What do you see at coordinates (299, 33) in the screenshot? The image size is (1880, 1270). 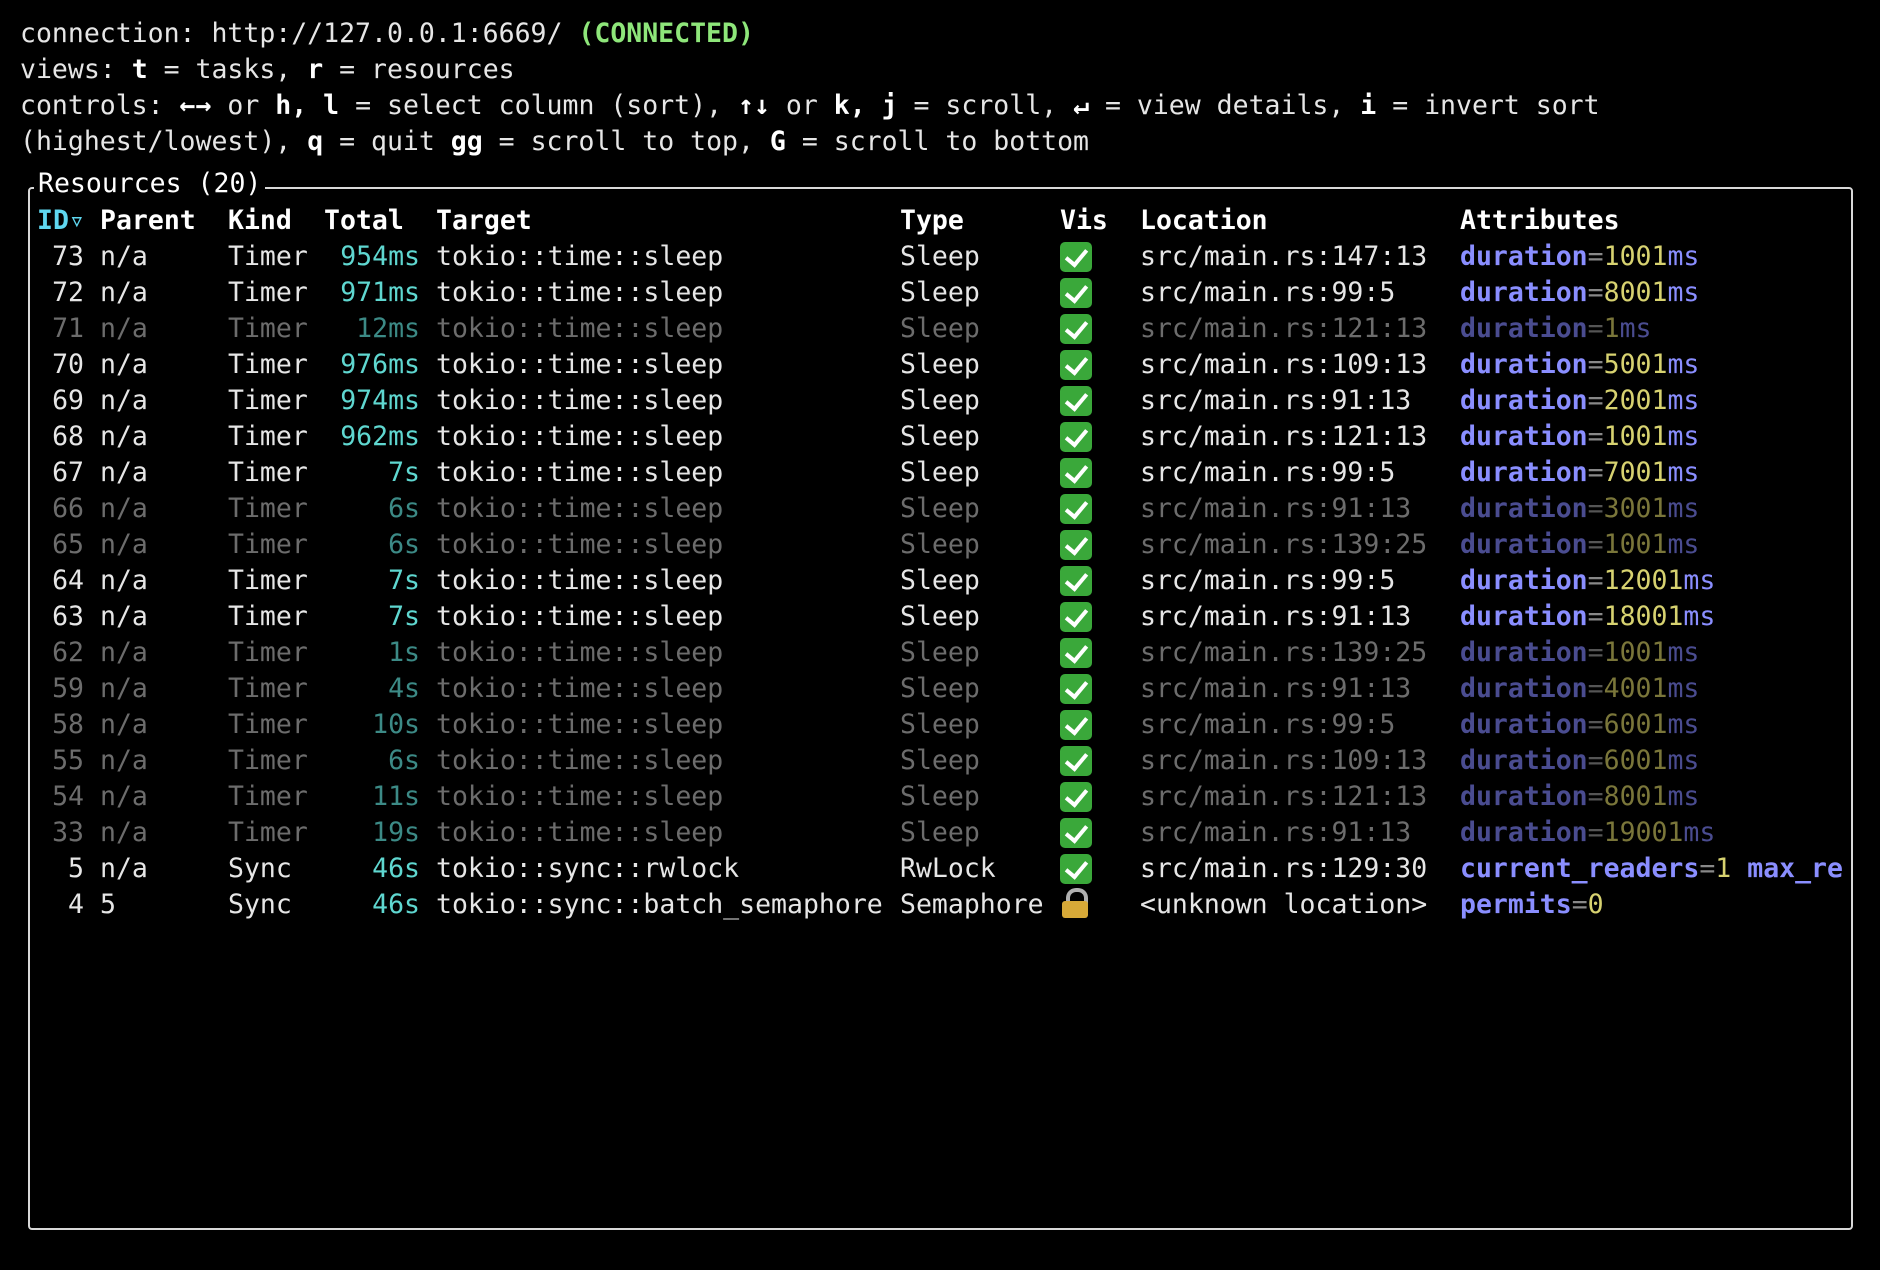 I see `connection-url: connection: http://127.0.0.1:6669/` at bounding box center [299, 33].